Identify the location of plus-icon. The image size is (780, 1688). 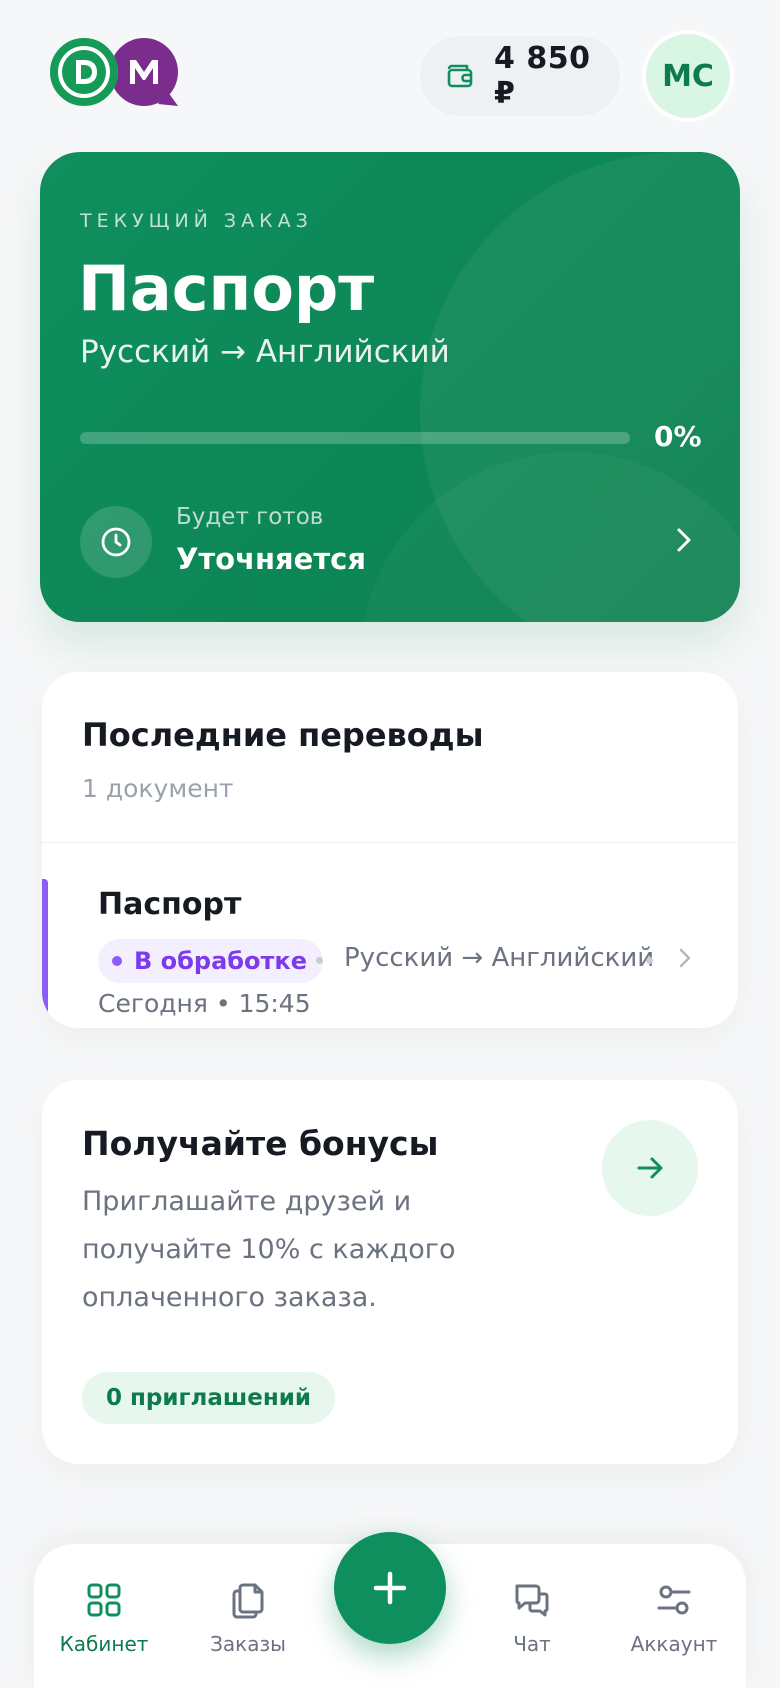
(390, 1588).